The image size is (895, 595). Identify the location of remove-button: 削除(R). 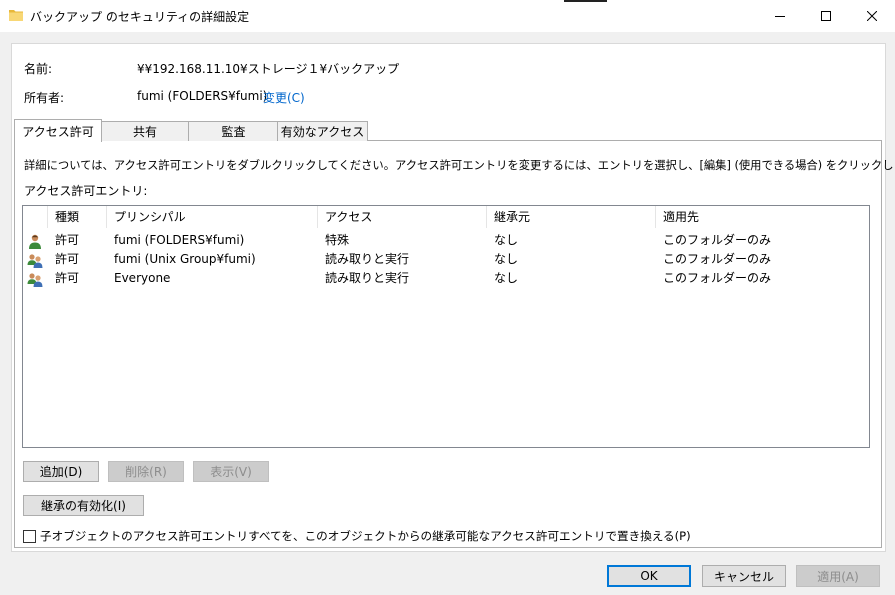
(146, 471).